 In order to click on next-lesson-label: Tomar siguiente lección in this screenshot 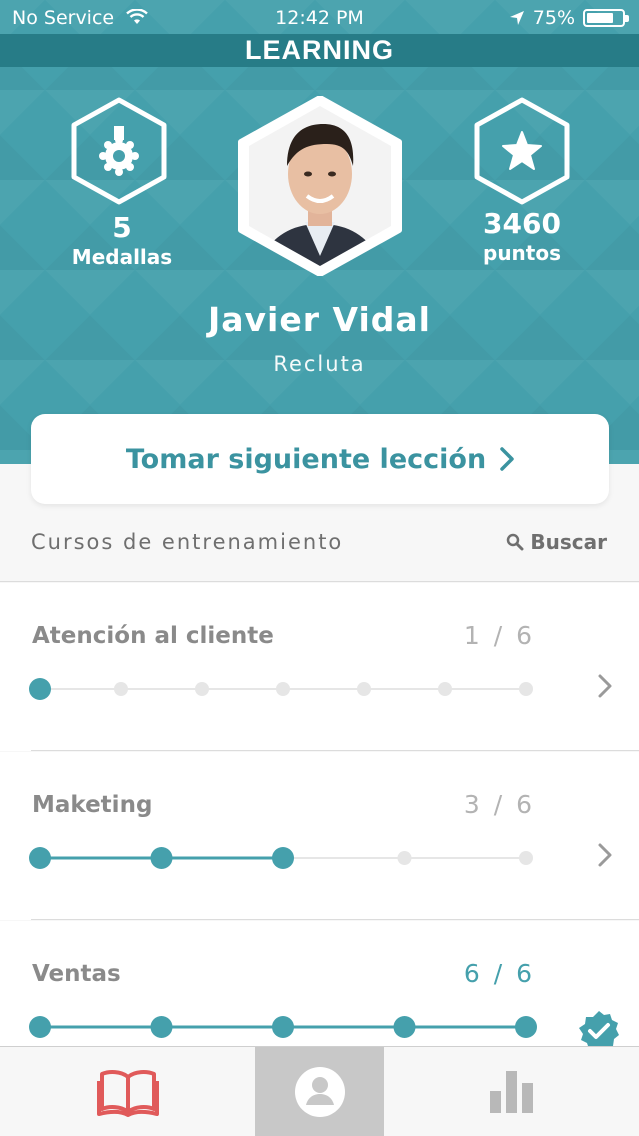, I will do `click(306, 459)`.